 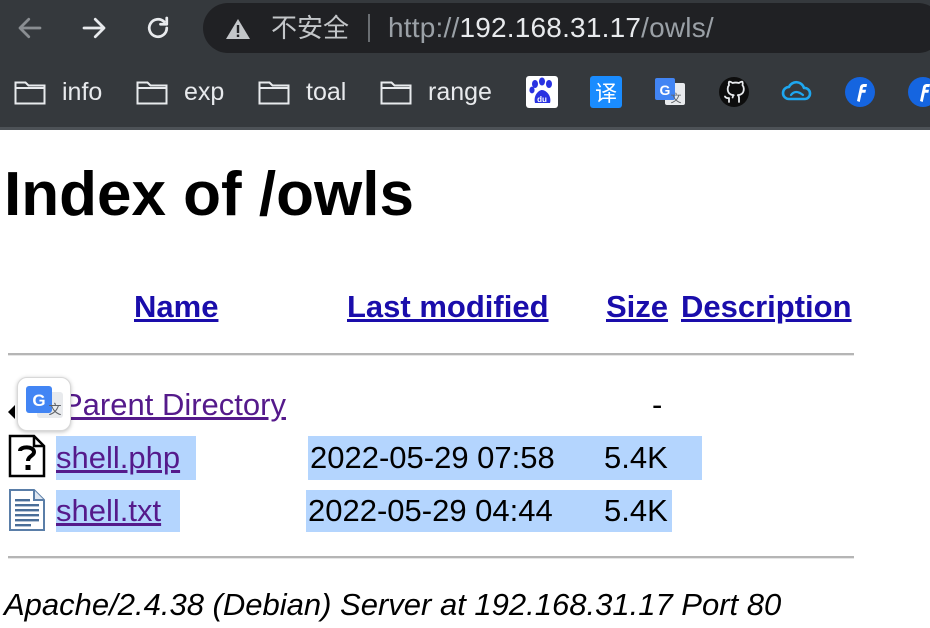 I want to click on translate-icon: 译, so click(x=606, y=92).